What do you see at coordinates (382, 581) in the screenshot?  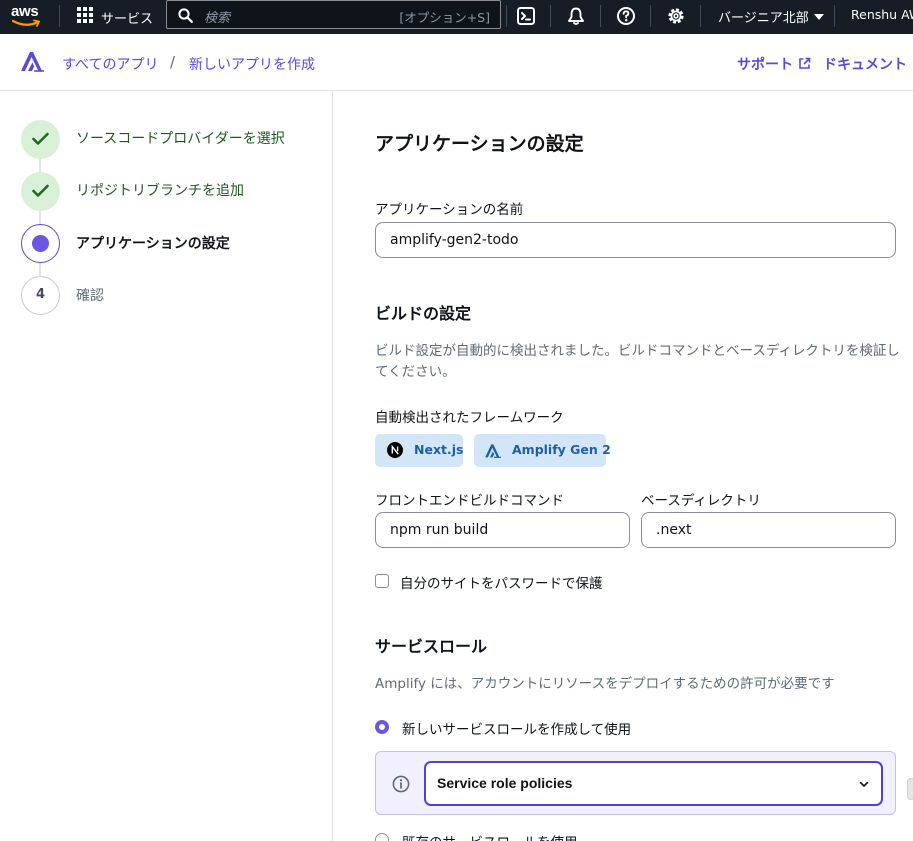 I see `password-protect-checkbox` at bounding box center [382, 581].